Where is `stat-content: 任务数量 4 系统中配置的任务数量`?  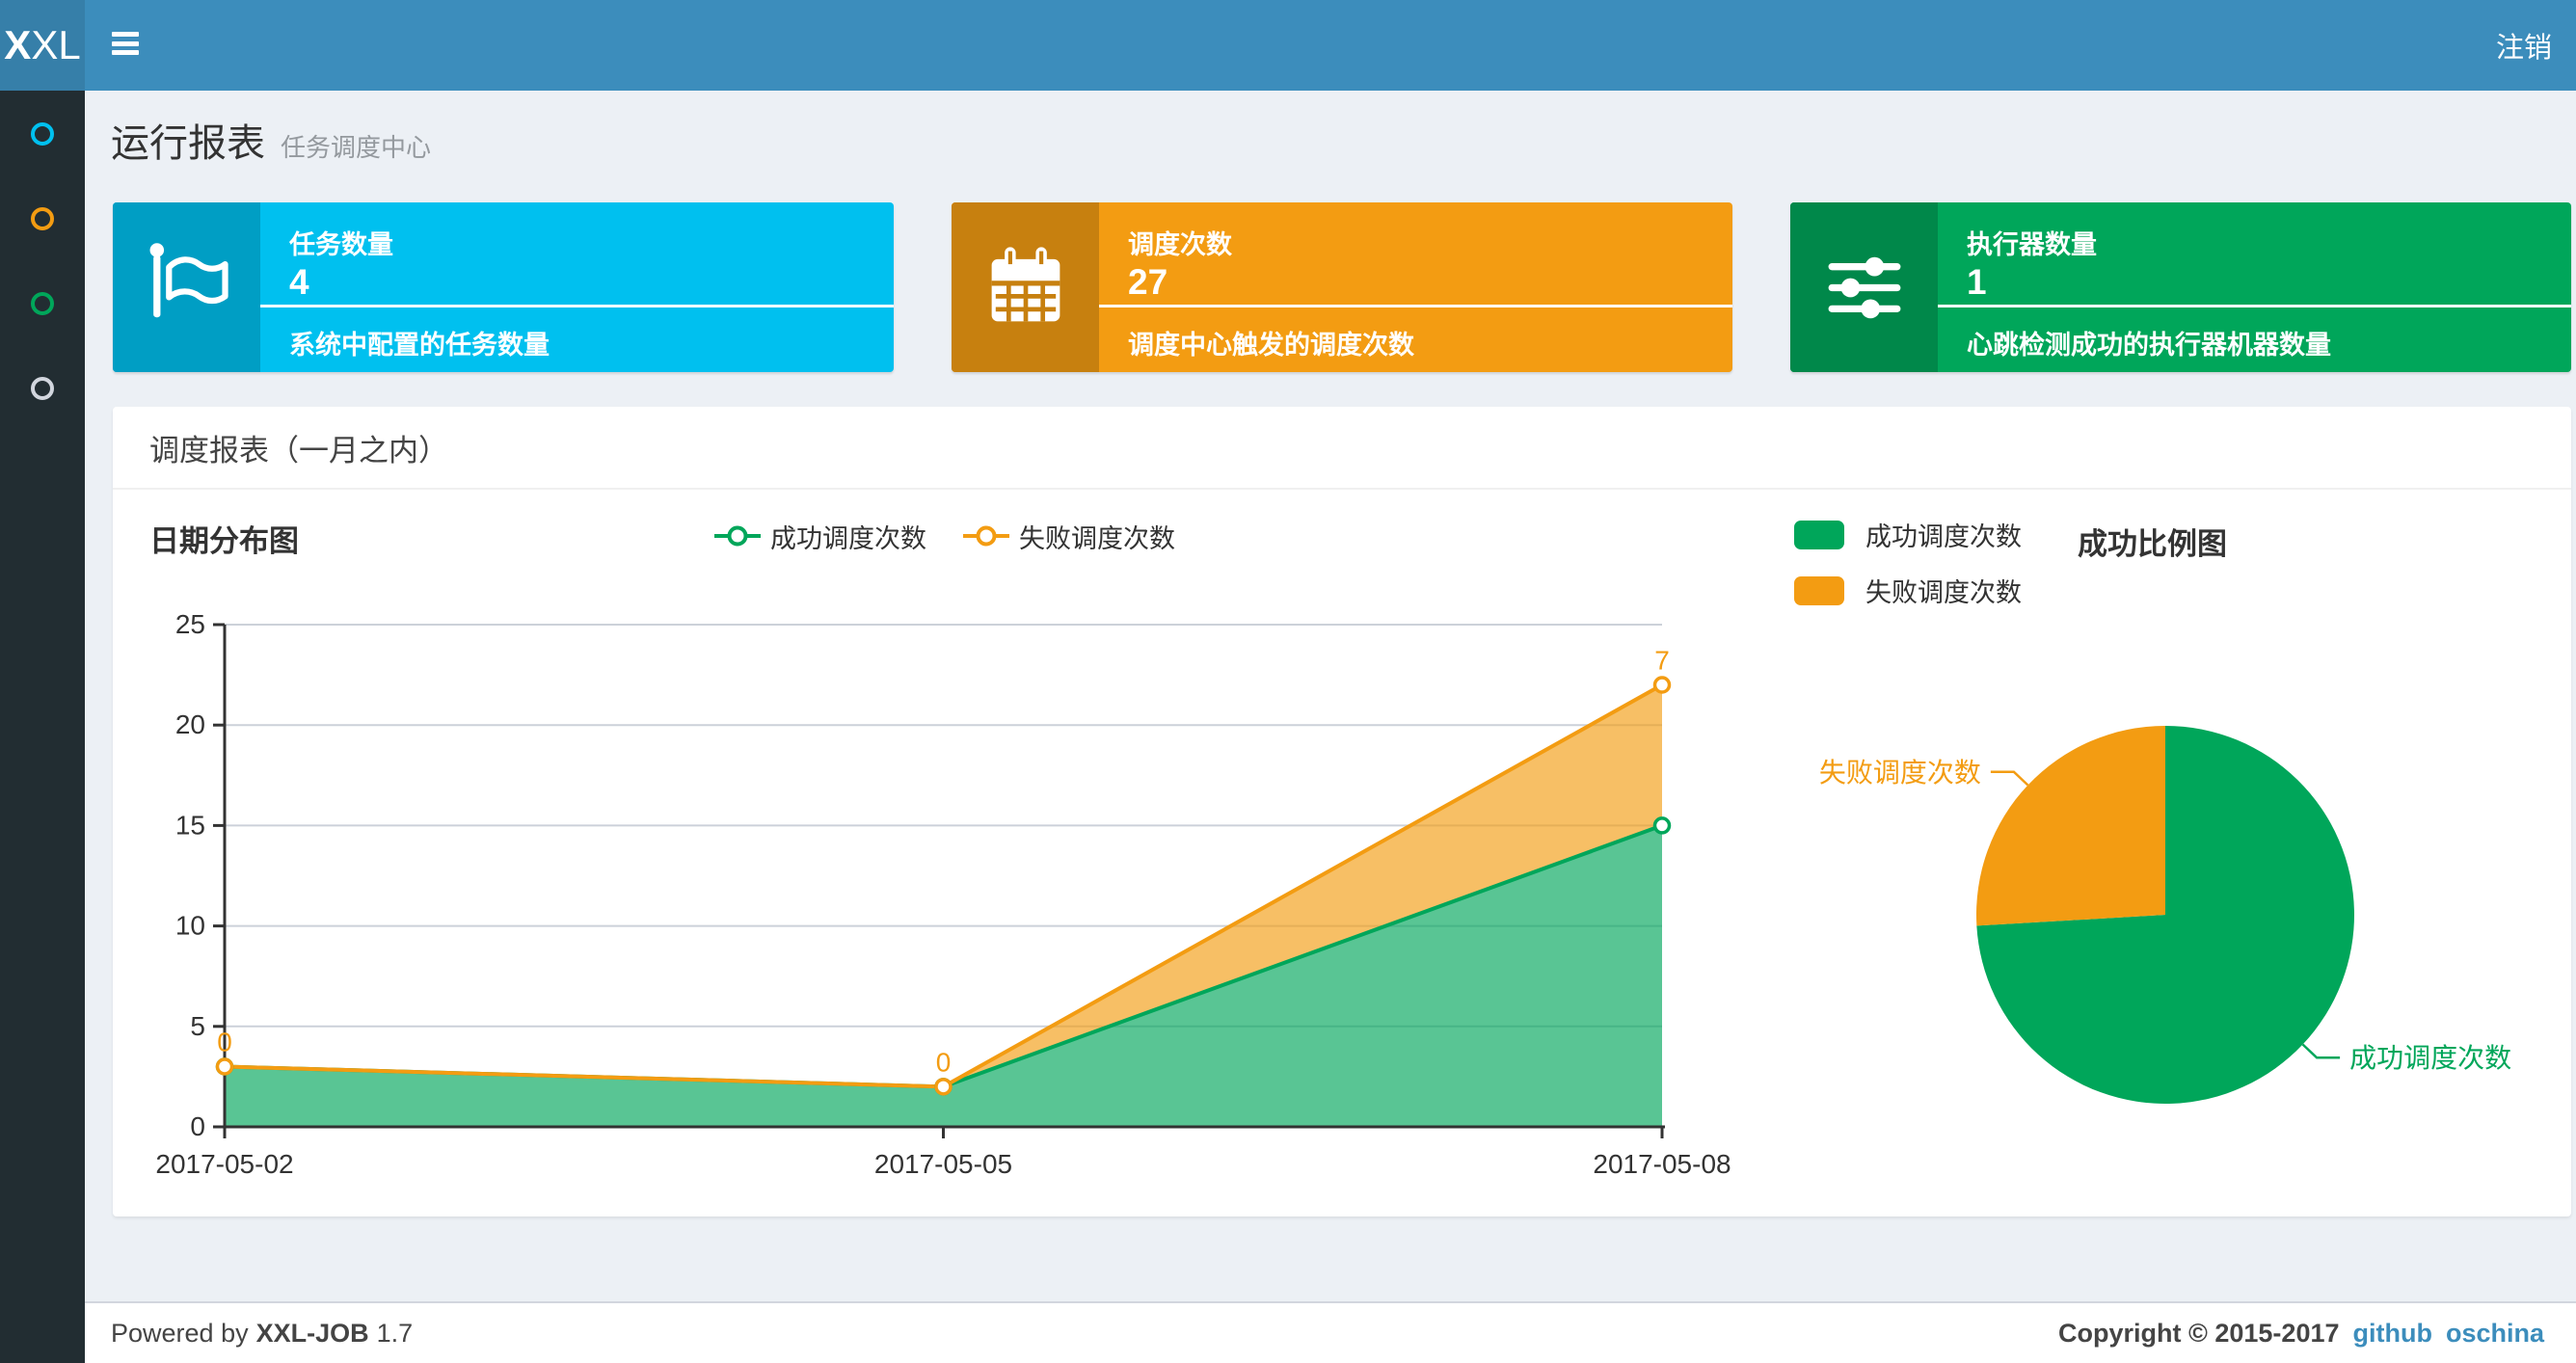
stat-content: 任务数量 4 系统中配置的任务数量 is located at coordinates (577, 287).